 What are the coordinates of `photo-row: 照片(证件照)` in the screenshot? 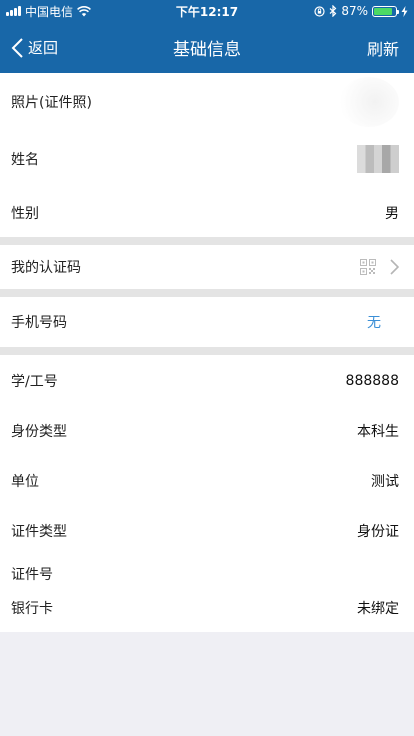 It's located at (207, 101).